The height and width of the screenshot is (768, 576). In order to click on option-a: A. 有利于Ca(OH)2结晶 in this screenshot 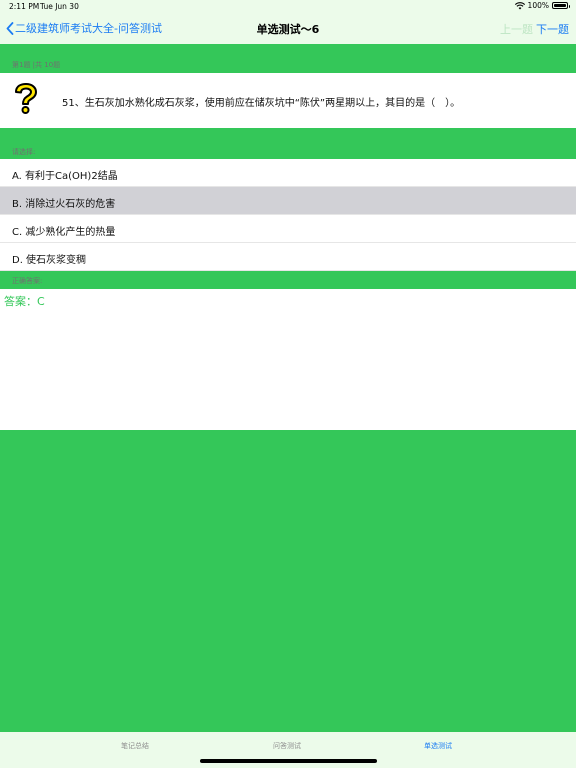, I will do `click(288, 173)`.